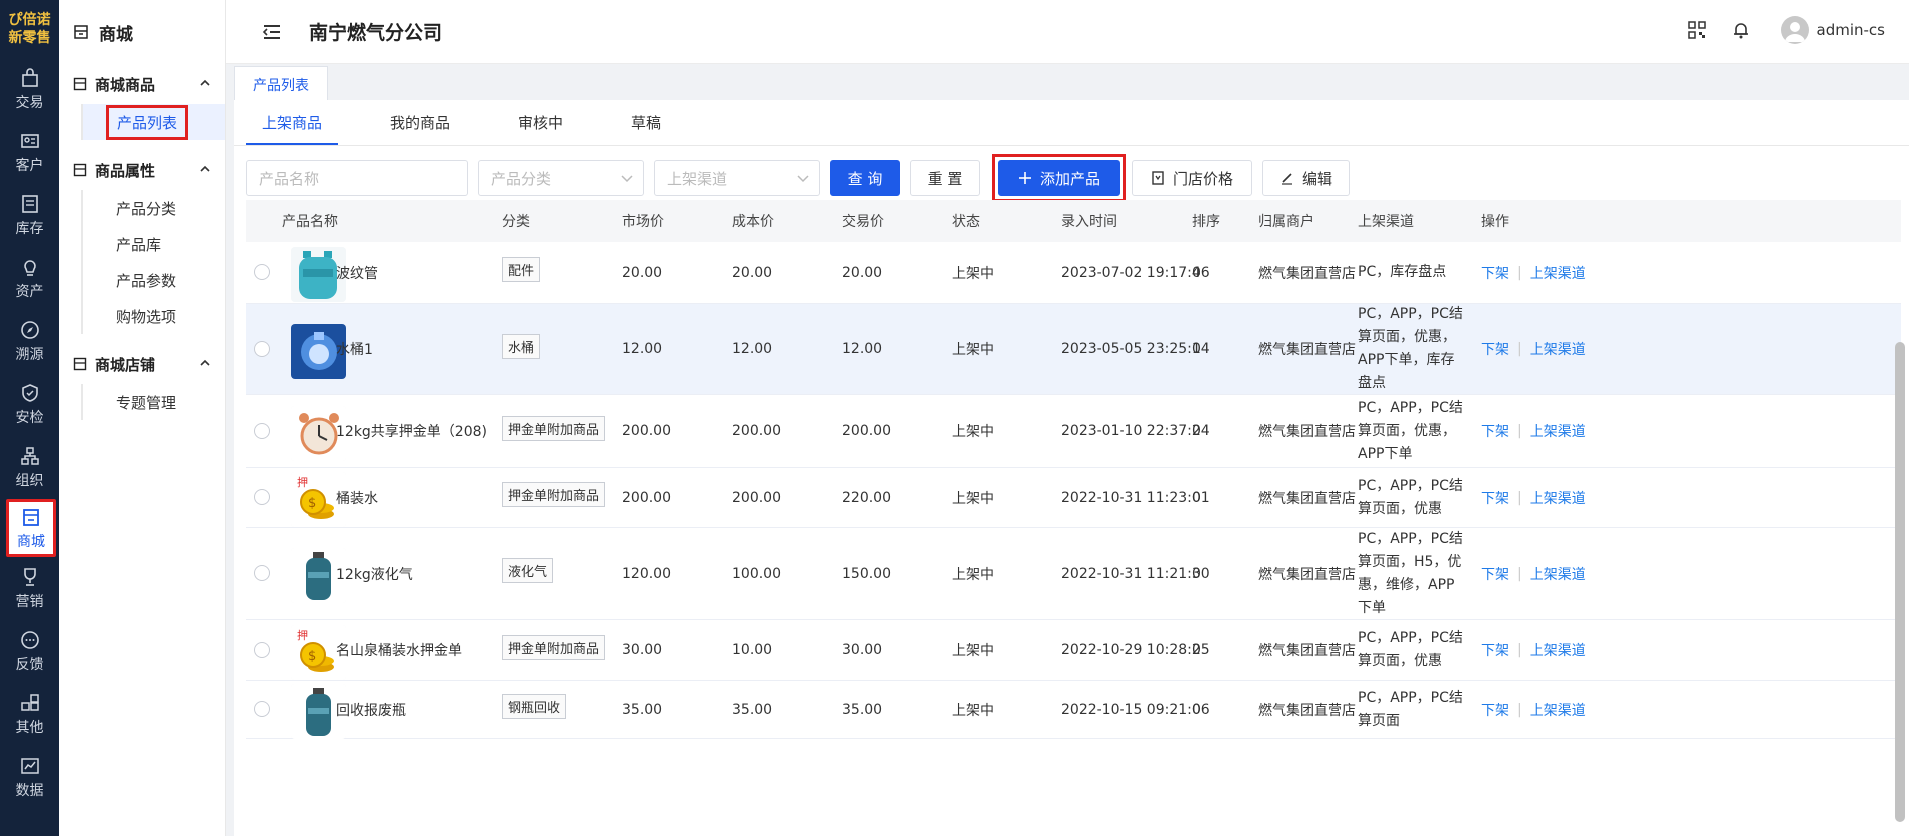 Image resolution: width=1909 pixels, height=836 pixels. Describe the element at coordinates (945, 178) in the screenshot. I see `reset-button: 重 置` at that location.